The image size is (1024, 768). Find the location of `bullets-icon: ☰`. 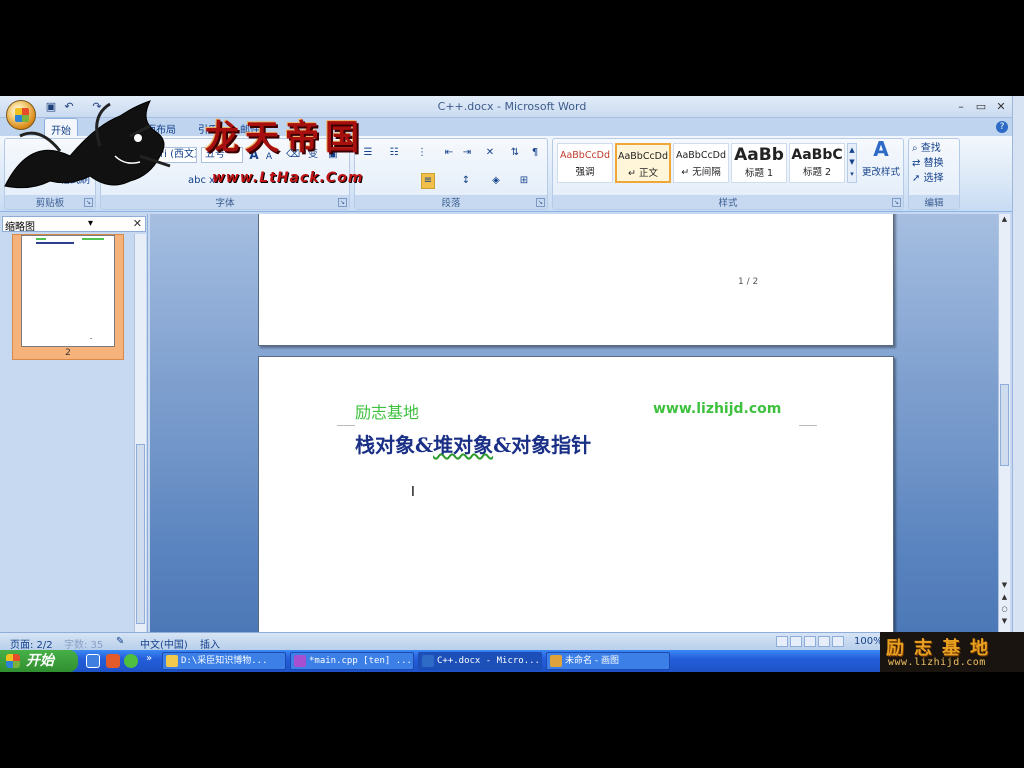

bullets-icon: ☰ is located at coordinates (368, 153).